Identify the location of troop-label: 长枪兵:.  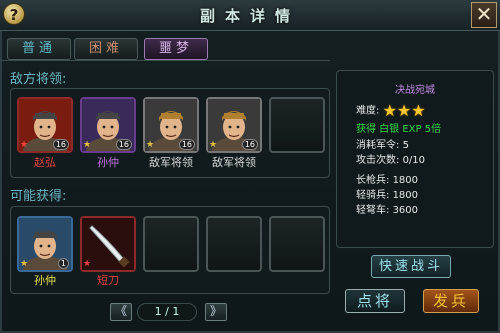
(373, 180).